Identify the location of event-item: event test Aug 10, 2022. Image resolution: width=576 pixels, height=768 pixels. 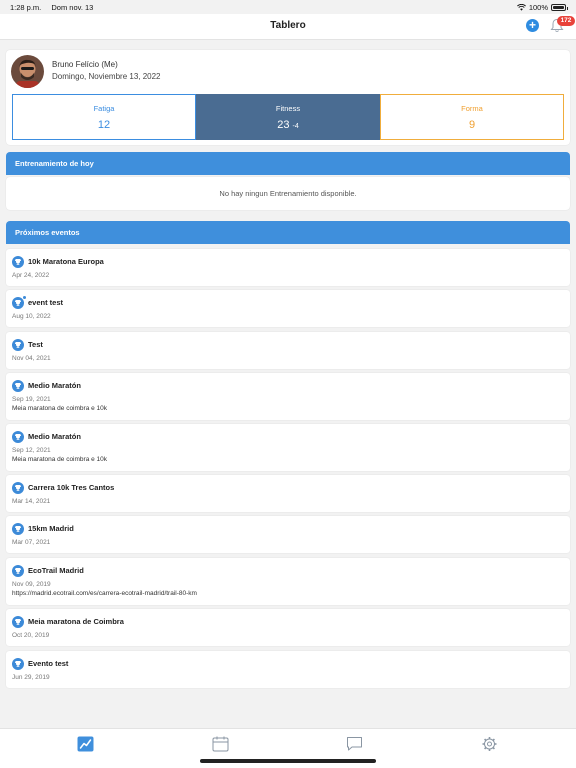
(288, 308).